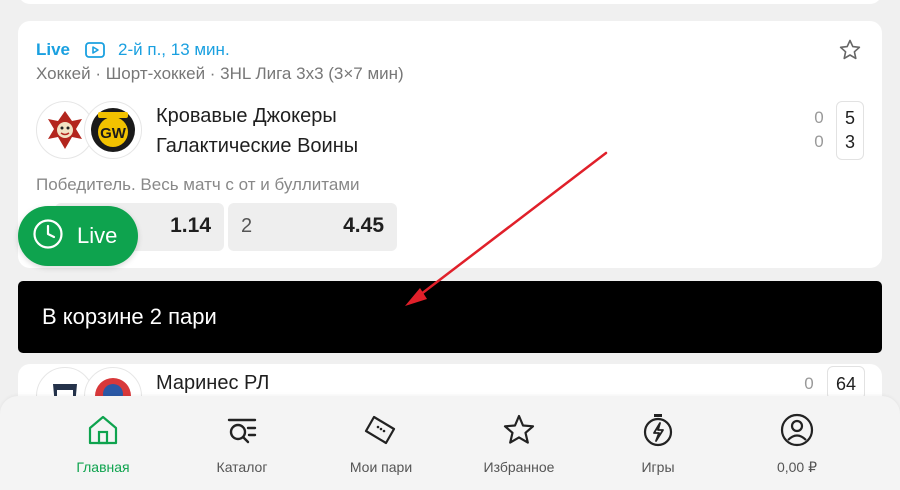 The width and height of the screenshot is (900, 490). I want to click on odd-value: 4.45, so click(363, 225).